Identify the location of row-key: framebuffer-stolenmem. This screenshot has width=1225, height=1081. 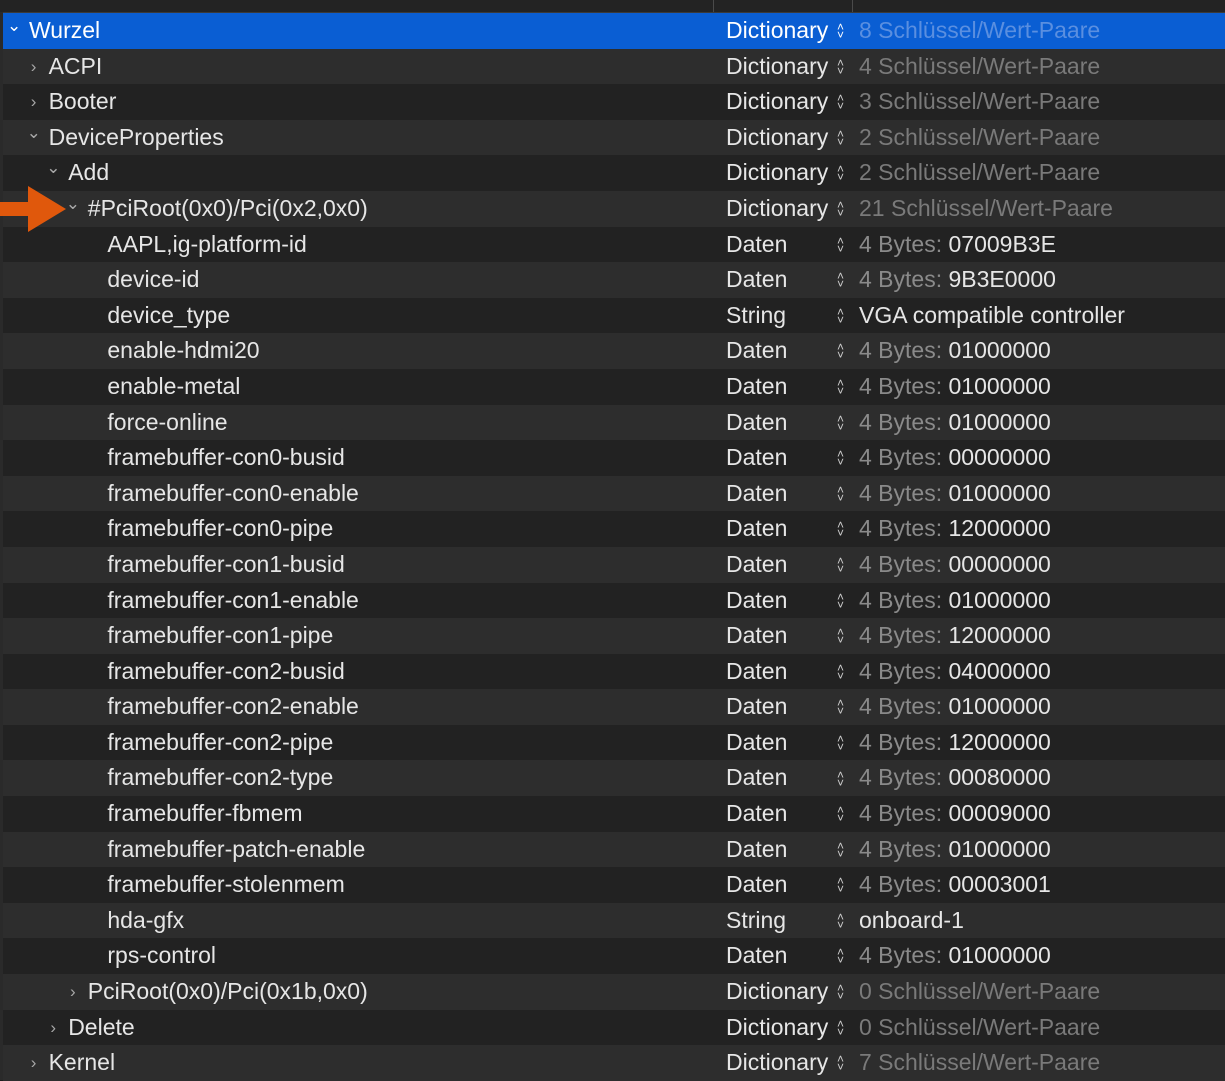
(225, 885).